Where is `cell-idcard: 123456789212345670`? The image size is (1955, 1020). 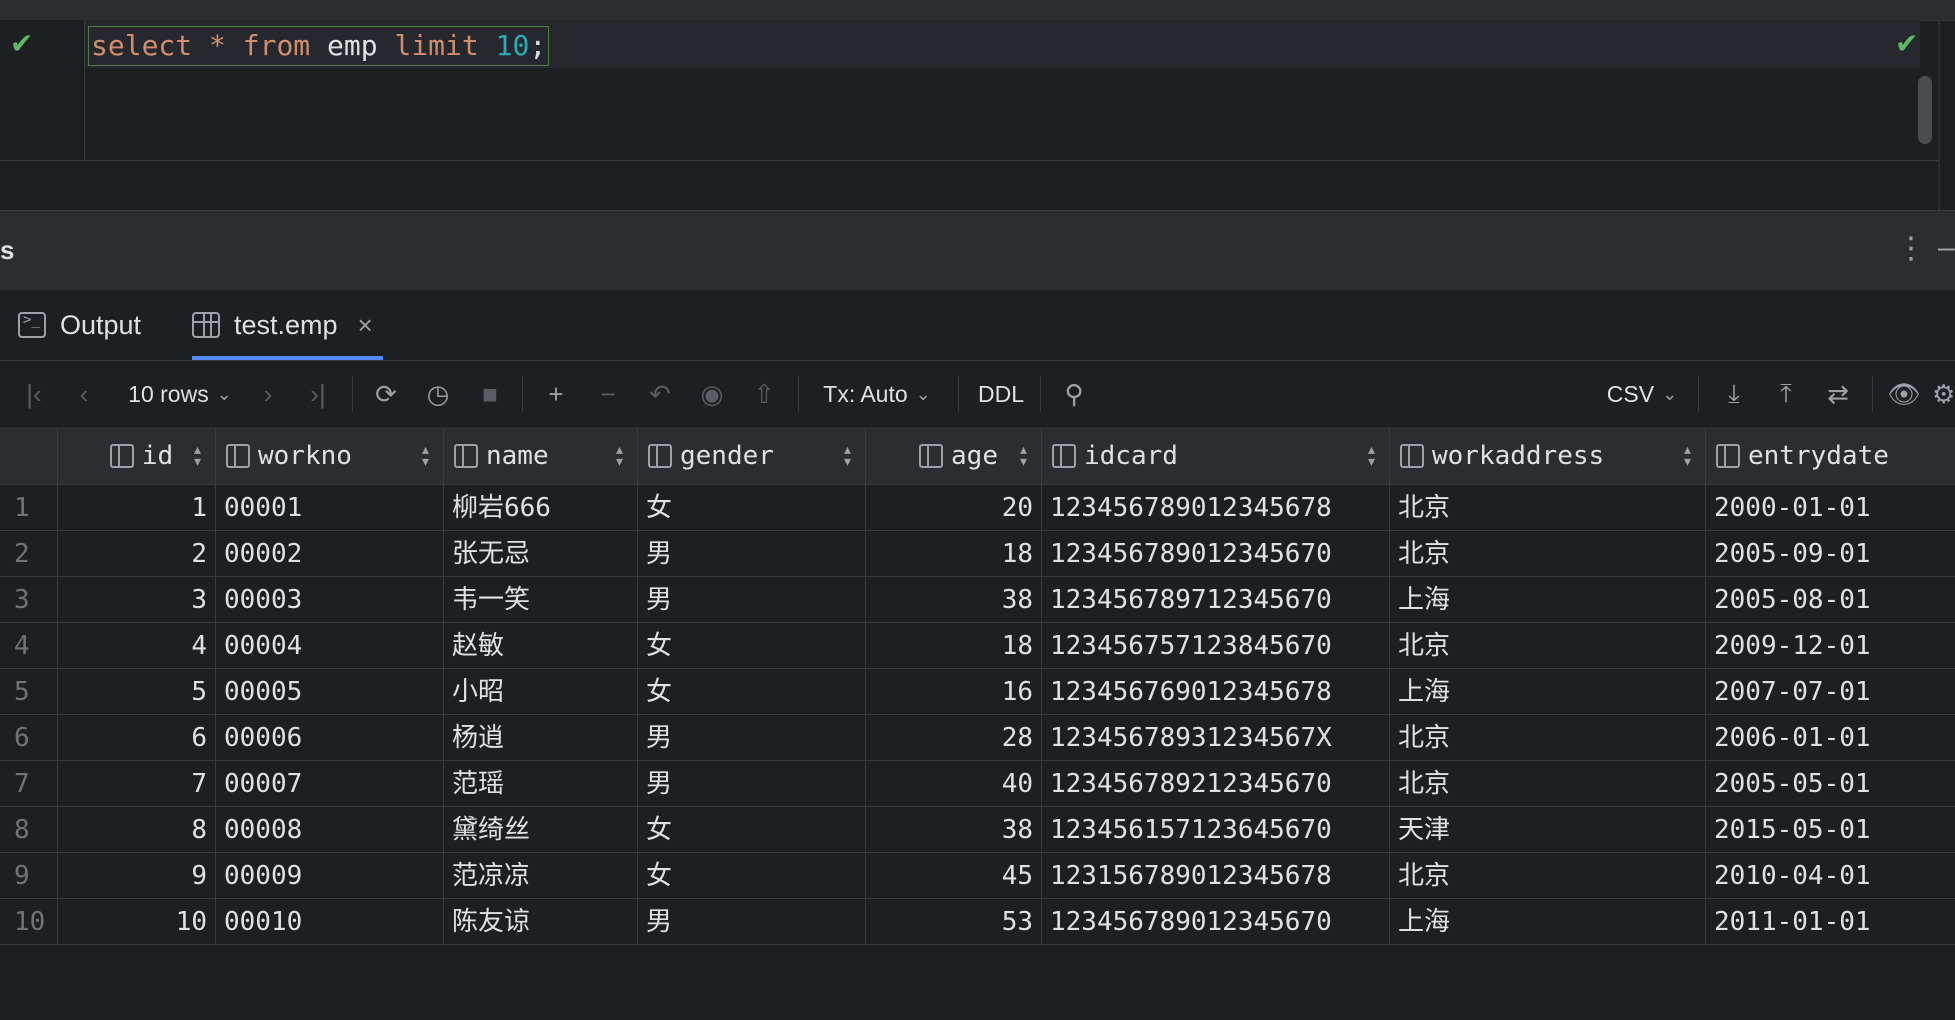 cell-idcard: 123456789212345670 is located at coordinates (1216, 784).